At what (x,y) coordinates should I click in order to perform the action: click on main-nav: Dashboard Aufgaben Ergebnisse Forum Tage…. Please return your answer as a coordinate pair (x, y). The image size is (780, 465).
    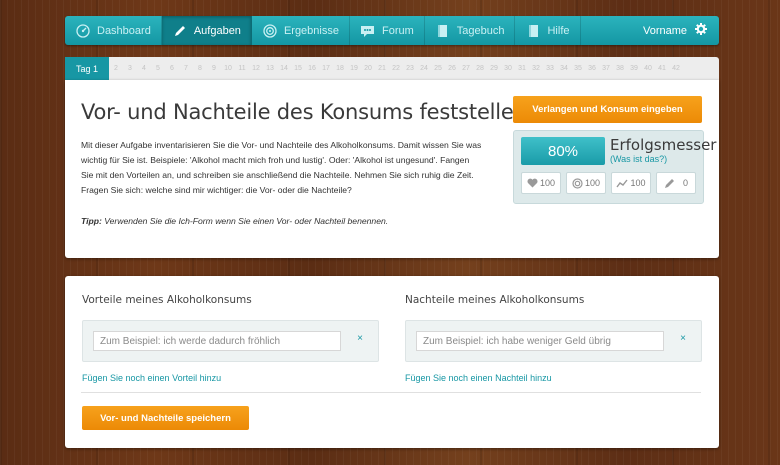
    Looking at the image, I should click on (392, 30).